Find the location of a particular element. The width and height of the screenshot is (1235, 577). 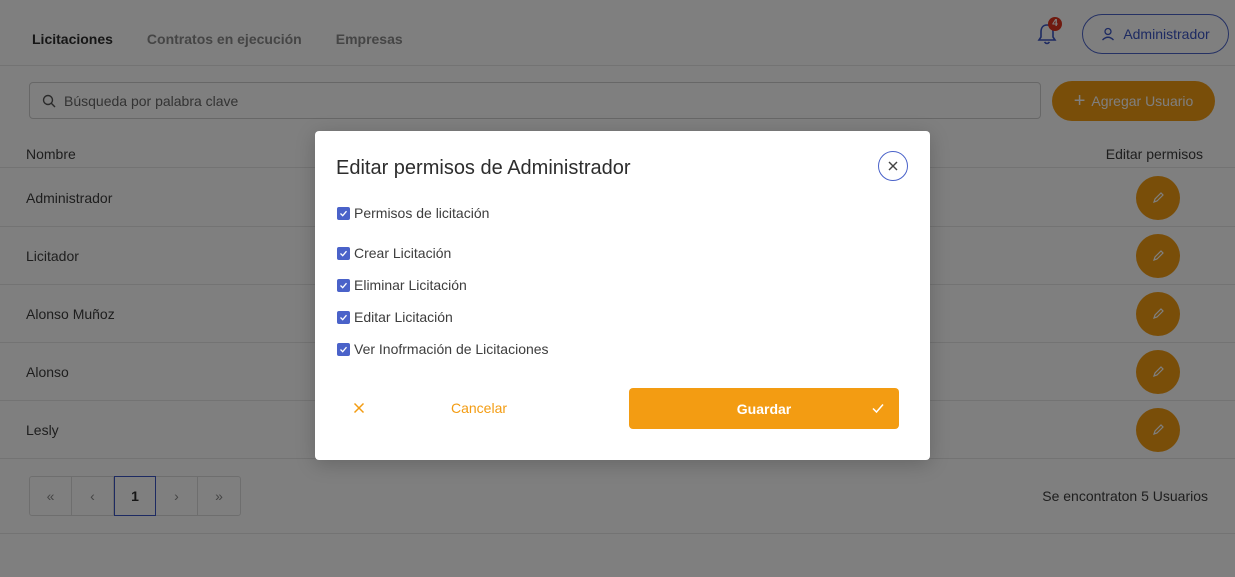

modal-title: Editar permisos de Administrador is located at coordinates (483, 168).